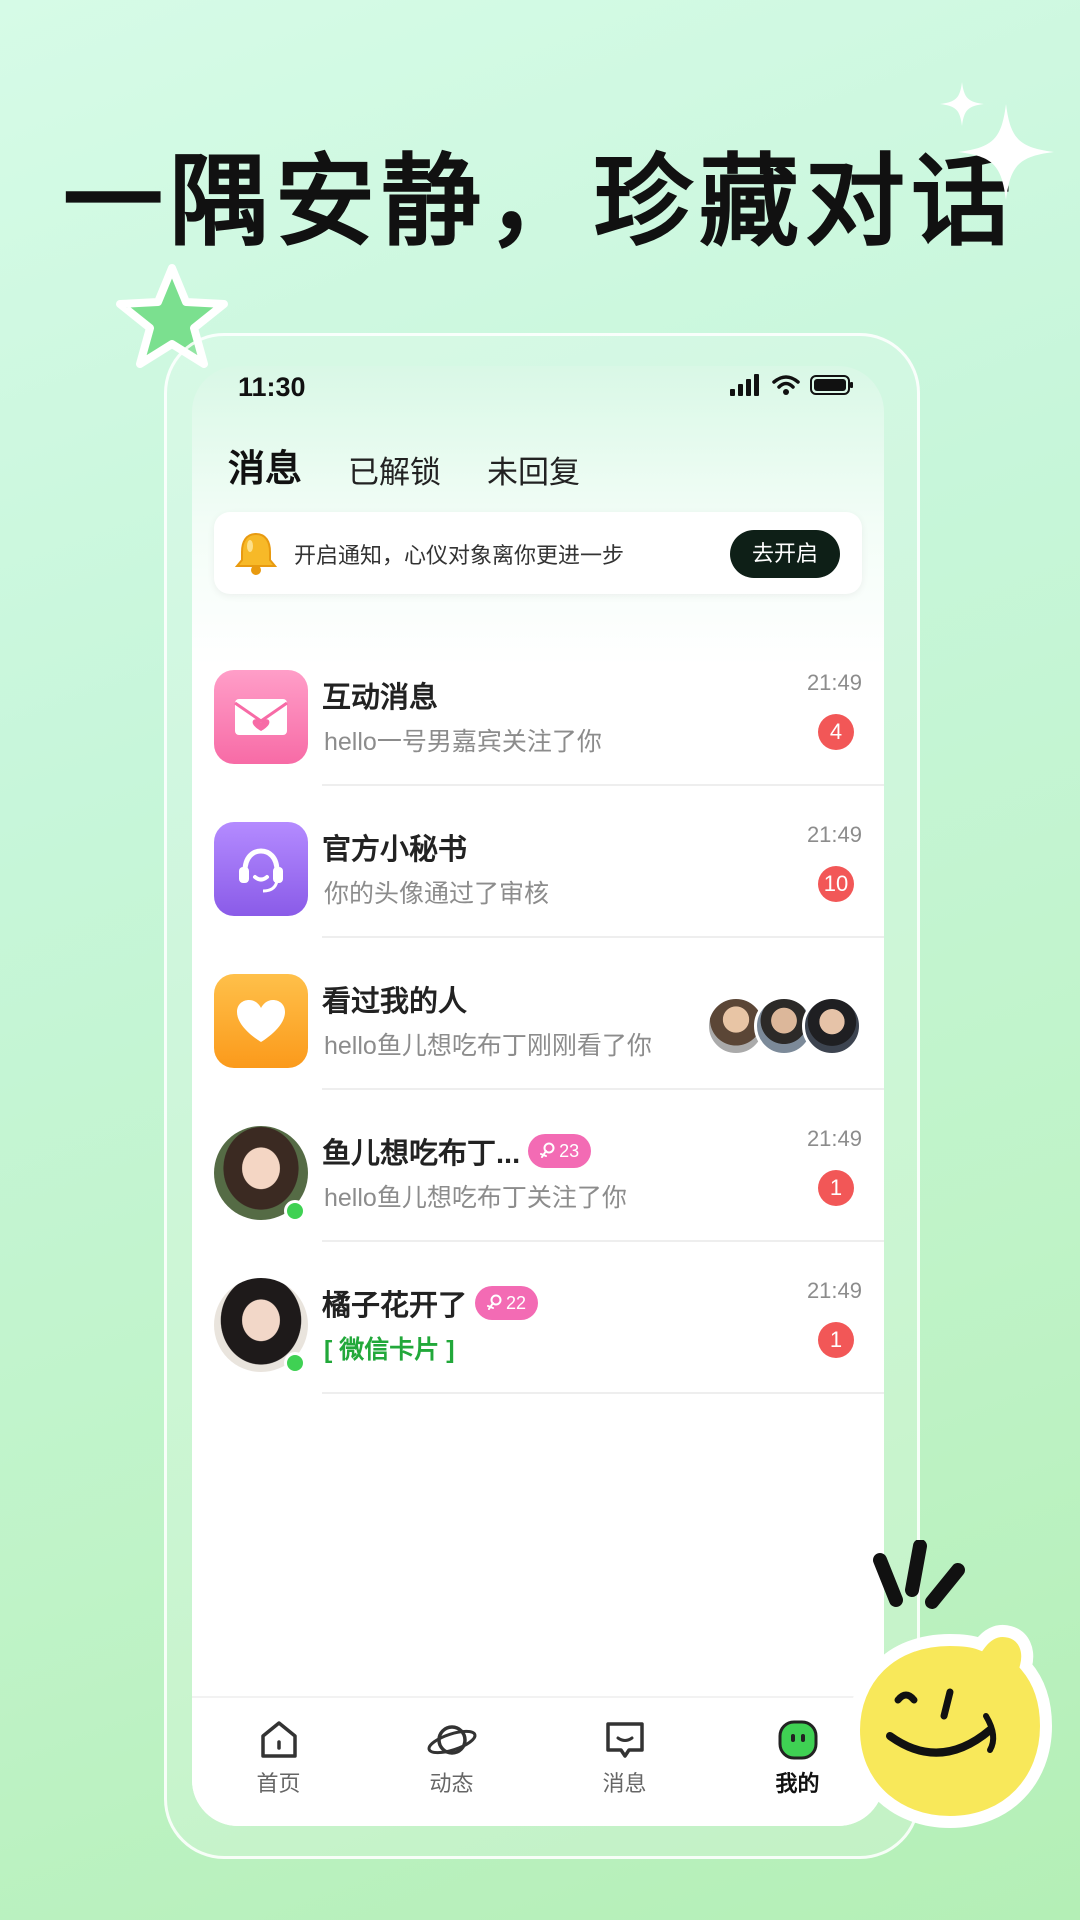 The width and height of the screenshot is (1080, 1920). Describe the element at coordinates (457, 1151) in the screenshot. I see `conversation-name: 鱼儿想吃布丁... 23` at that location.